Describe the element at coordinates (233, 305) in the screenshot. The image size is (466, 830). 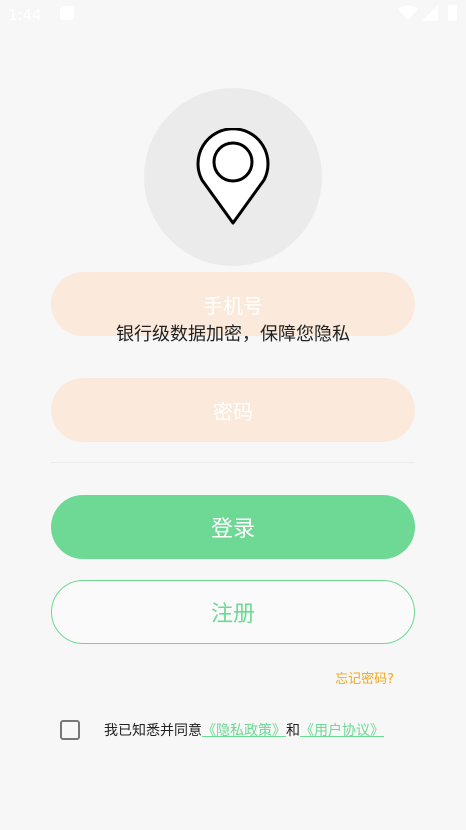
I see `phone-placeholder: 手机号` at that location.